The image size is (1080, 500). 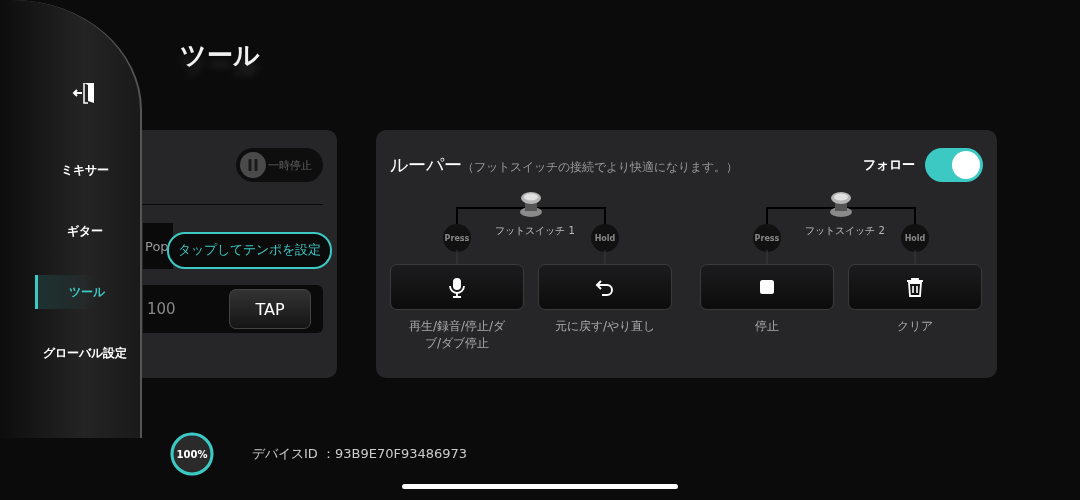 What do you see at coordinates (426, 165) in the screenshot?
I see `looper-title: ルーパー` at bounding box center [426, 165].